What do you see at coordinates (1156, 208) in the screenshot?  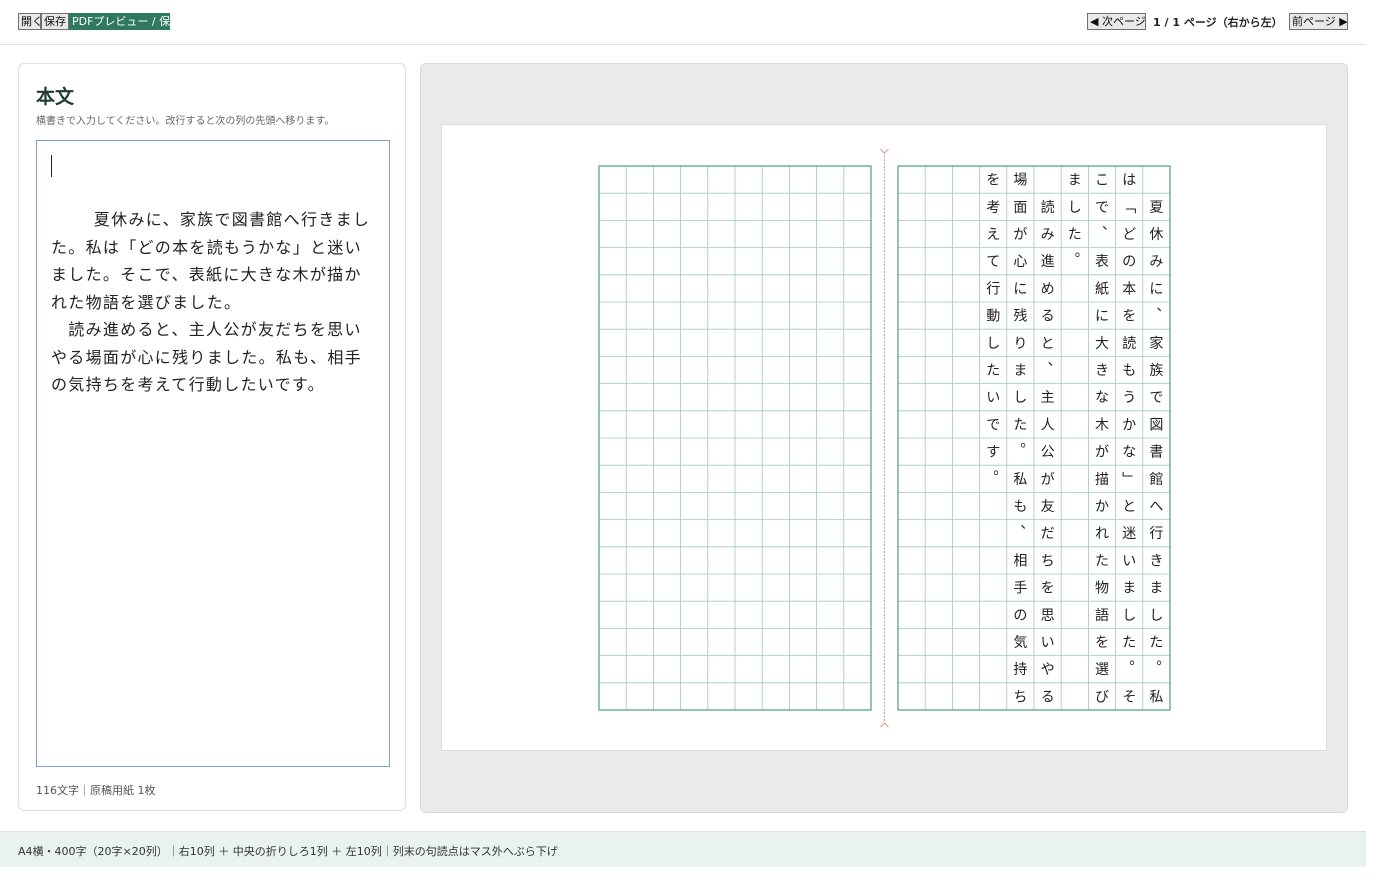 I see `manuscript-char: 夏` at bounding box center [1156, 208].